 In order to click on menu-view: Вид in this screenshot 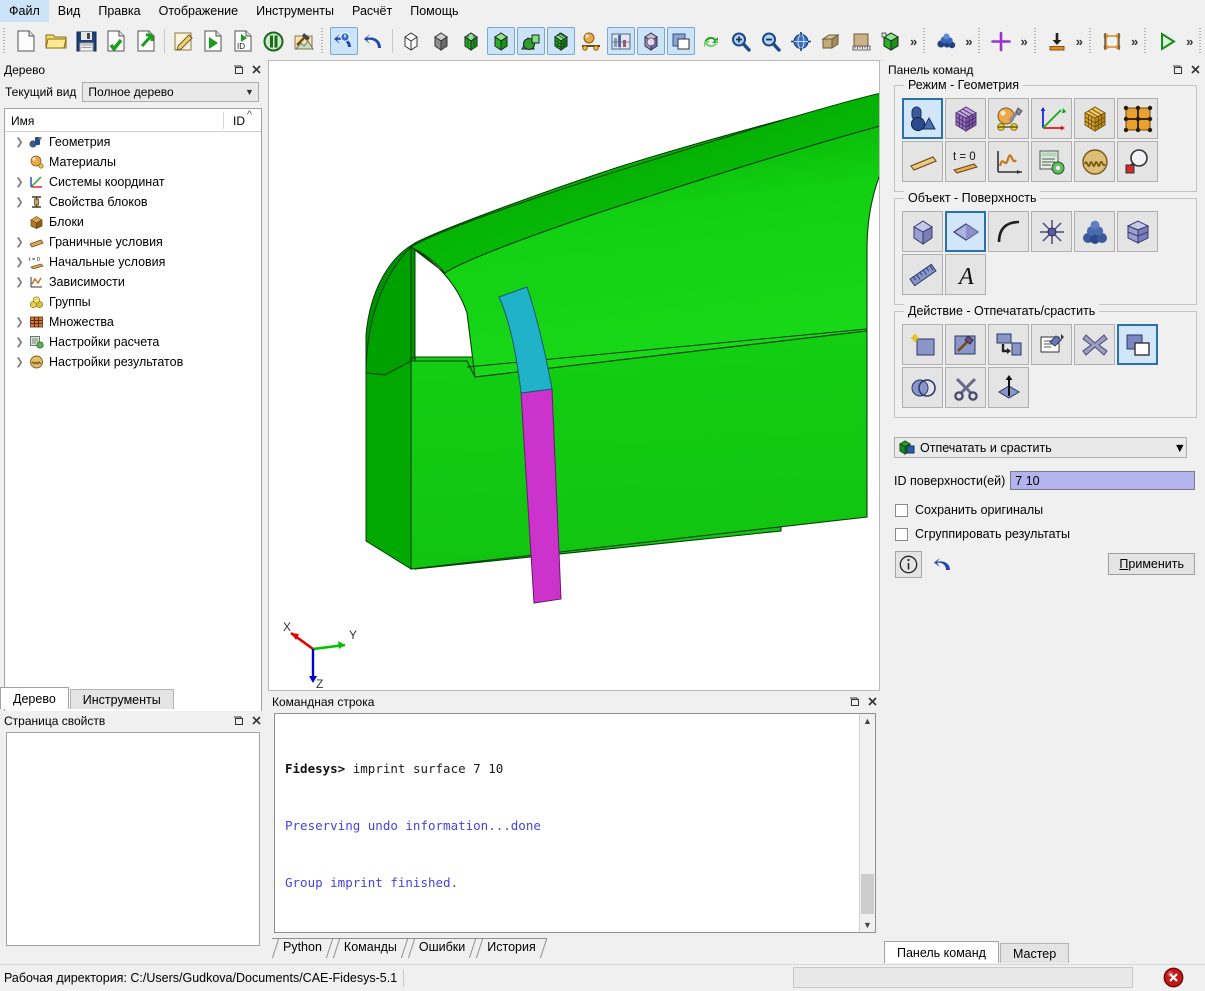, I will do `click(69, 11)`.